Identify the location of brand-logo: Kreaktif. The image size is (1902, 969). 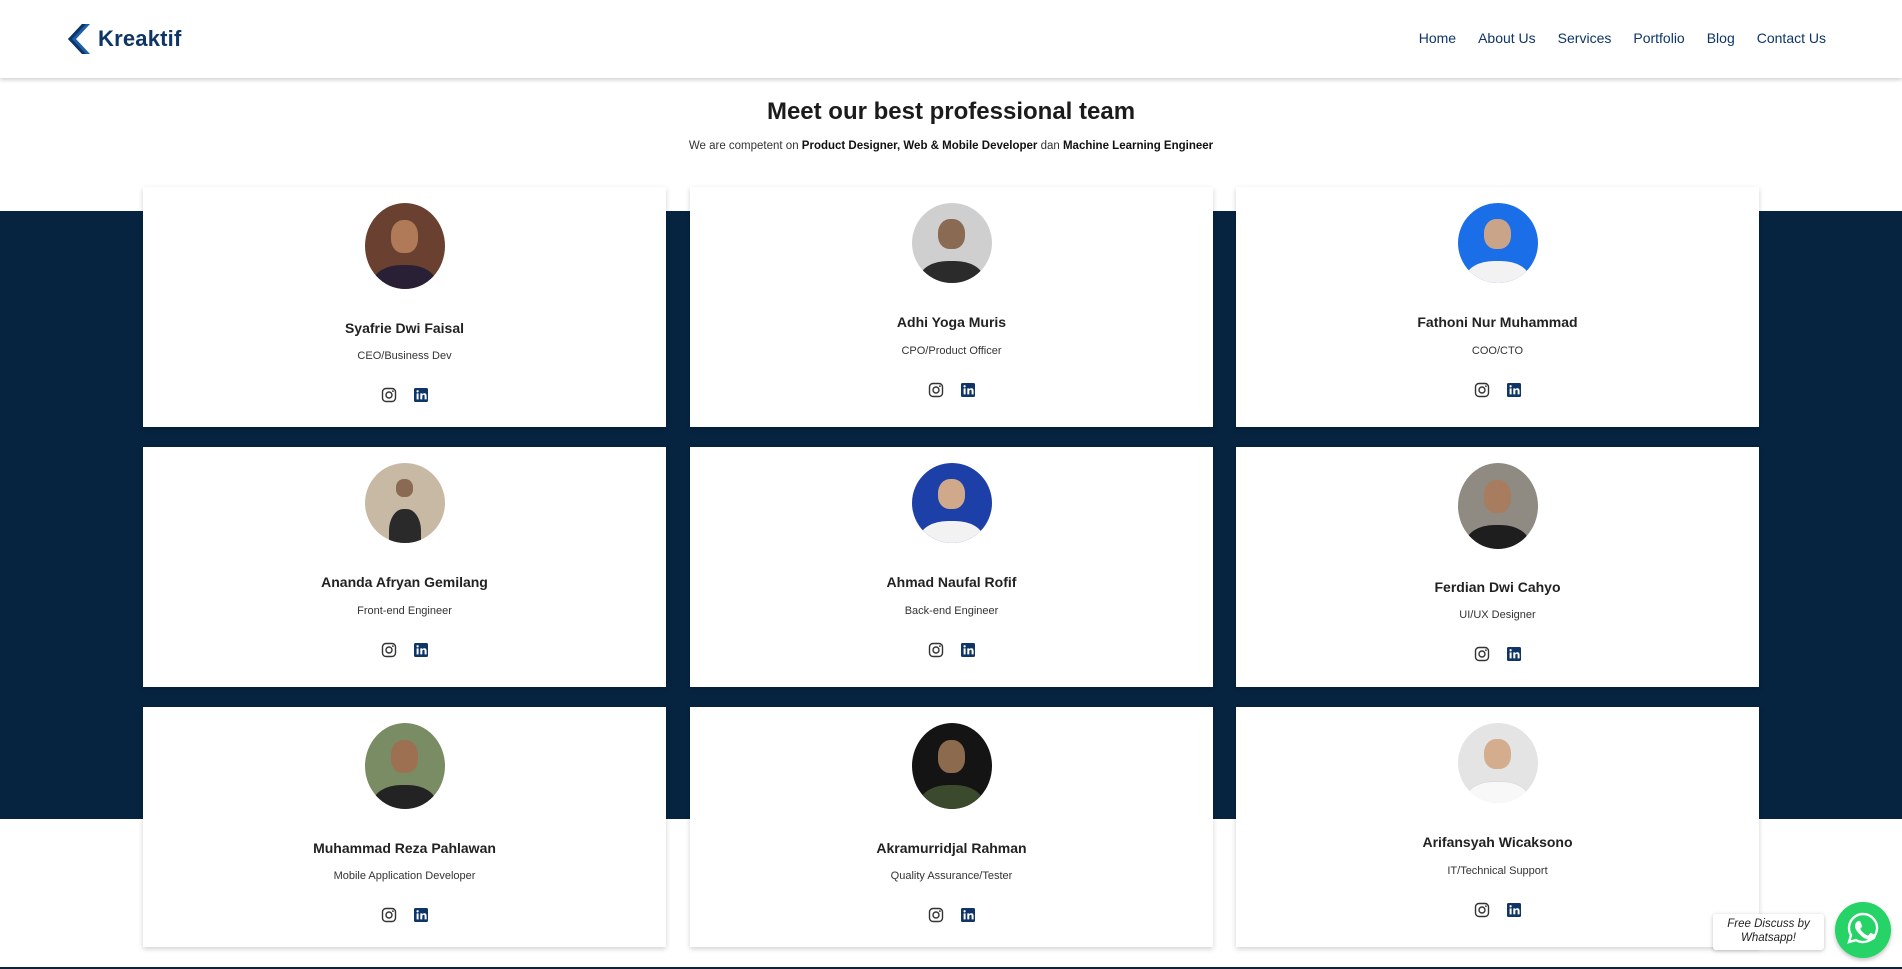
(124, 39).